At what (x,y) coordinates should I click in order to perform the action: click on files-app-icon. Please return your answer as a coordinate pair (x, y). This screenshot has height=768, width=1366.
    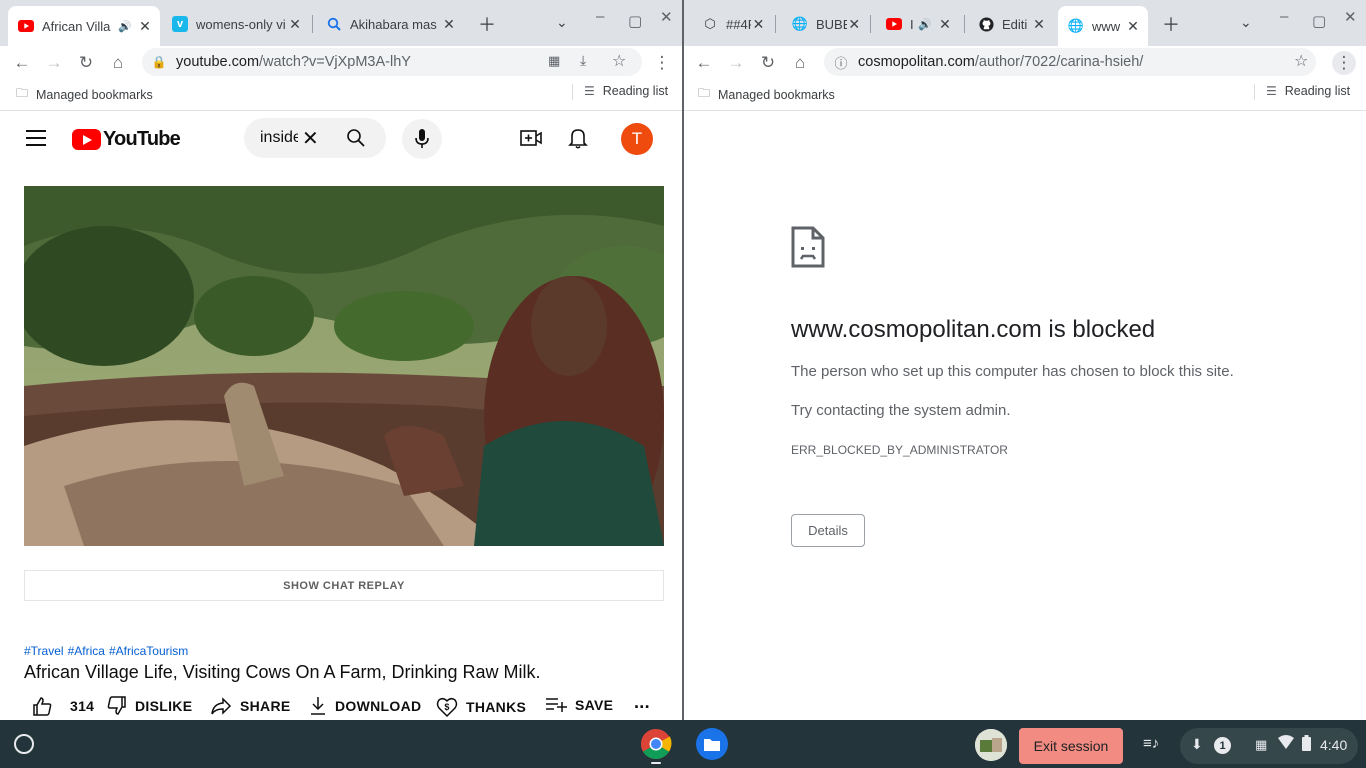
    Looking at the image, I should click on (712, 744).